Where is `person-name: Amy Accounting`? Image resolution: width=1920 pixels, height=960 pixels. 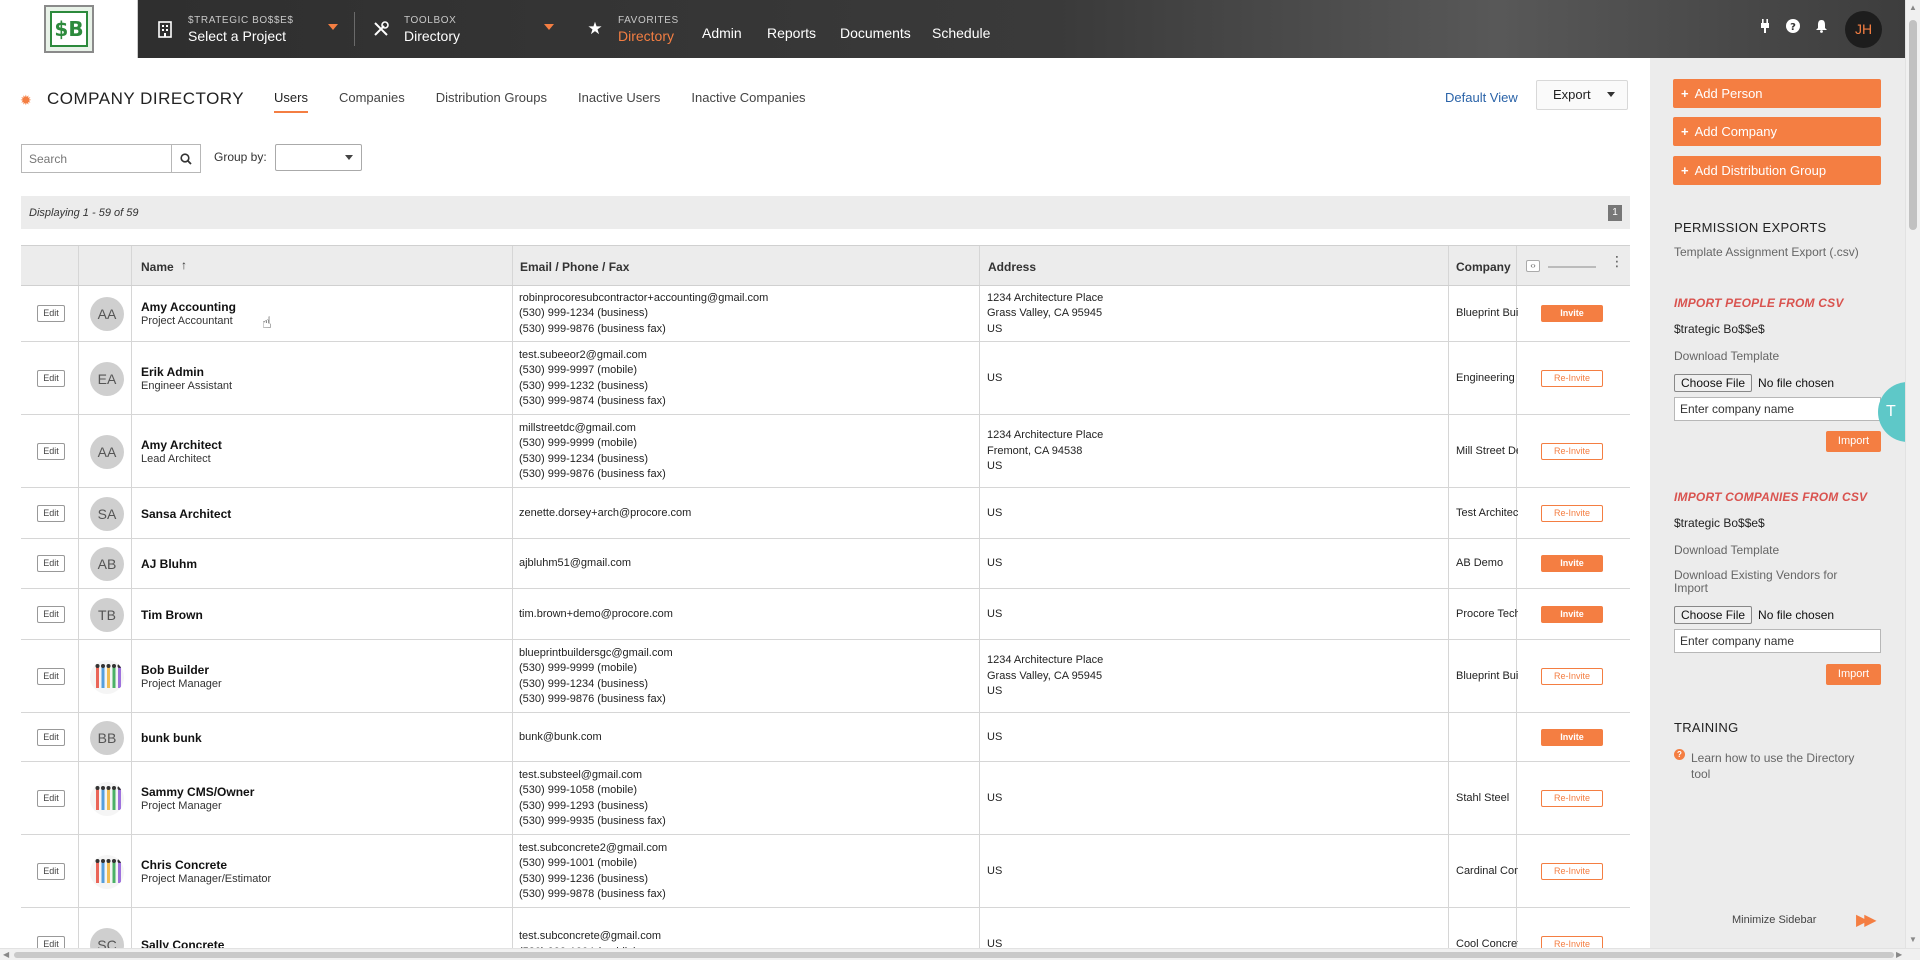 person-name: Amy Accounting is located at coordinates (188, 307).